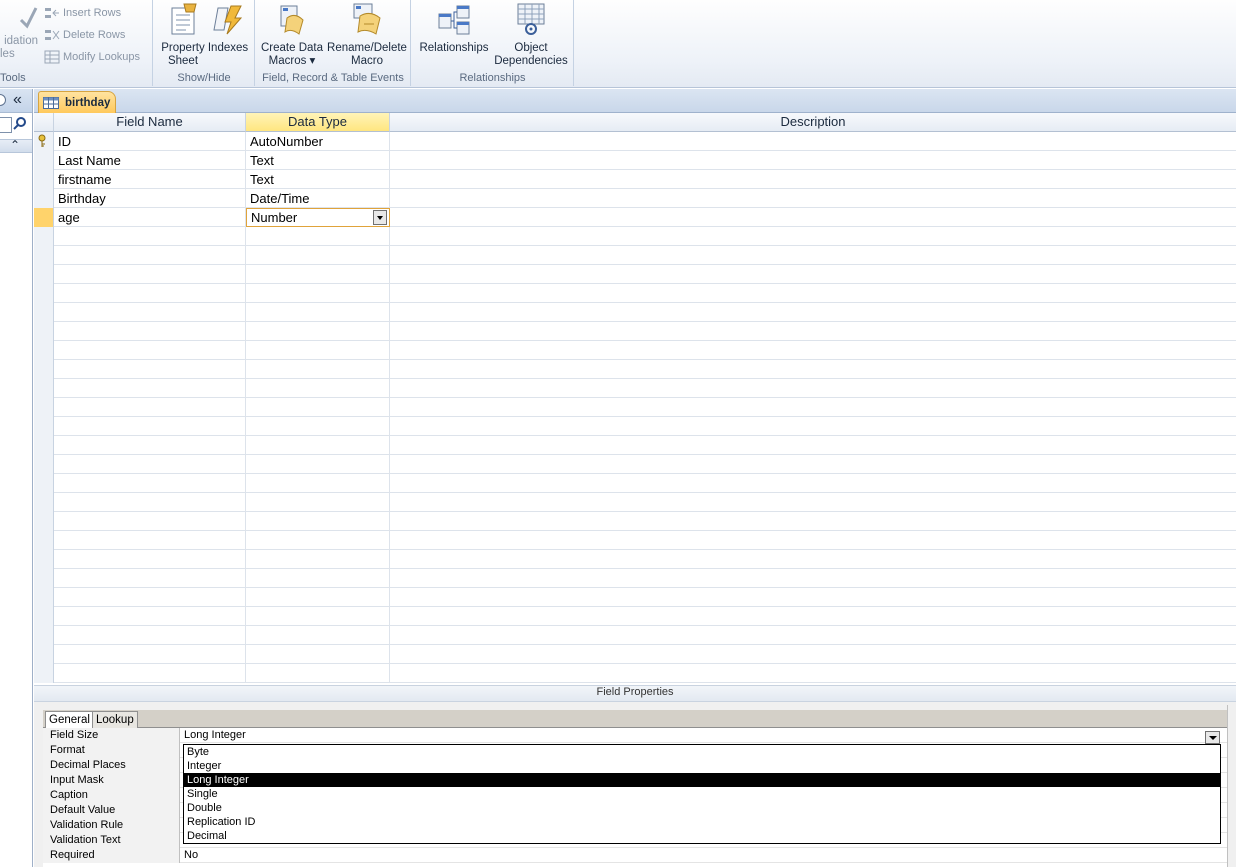 The height and width of the screenshot is (867, 1236). Describe the element at coordinates (15, 145) in the screenshot. I see `chevron-up-icon: ⌃` at that location.